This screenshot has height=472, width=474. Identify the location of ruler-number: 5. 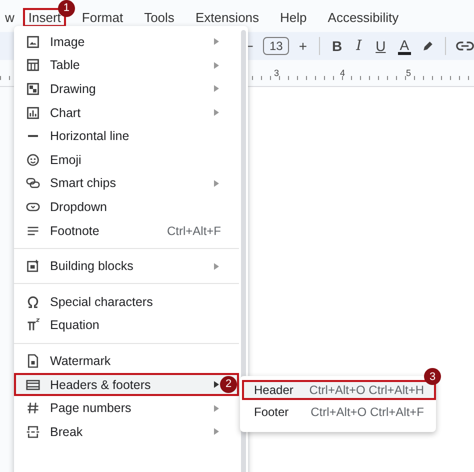
(409, 73).